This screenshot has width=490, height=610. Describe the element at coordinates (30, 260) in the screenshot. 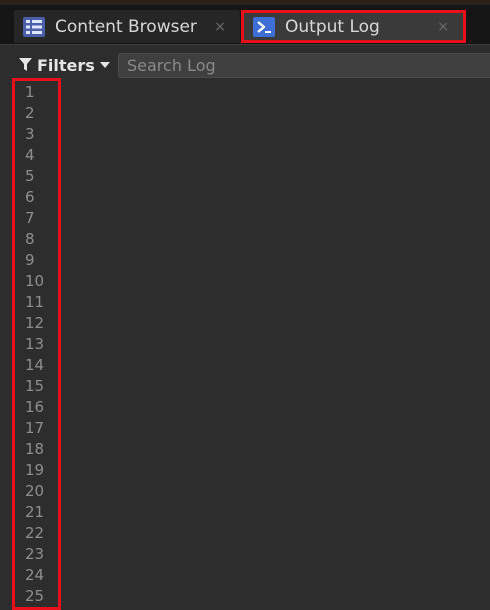

I see `line-number: 9` at that location.